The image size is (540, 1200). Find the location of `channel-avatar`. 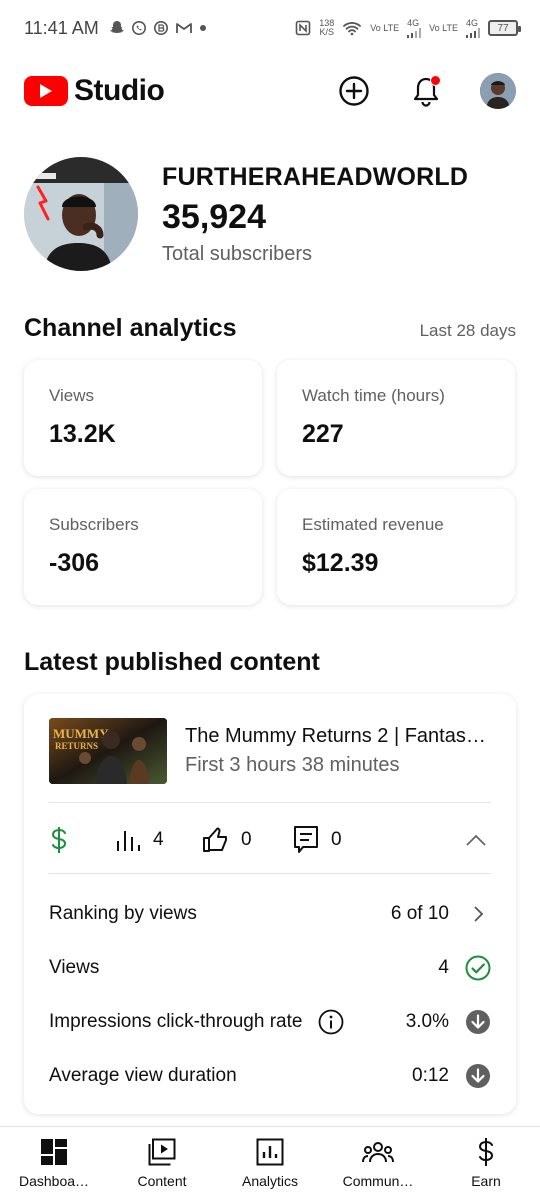

channel-avatar is located at coordinates (81, 214).